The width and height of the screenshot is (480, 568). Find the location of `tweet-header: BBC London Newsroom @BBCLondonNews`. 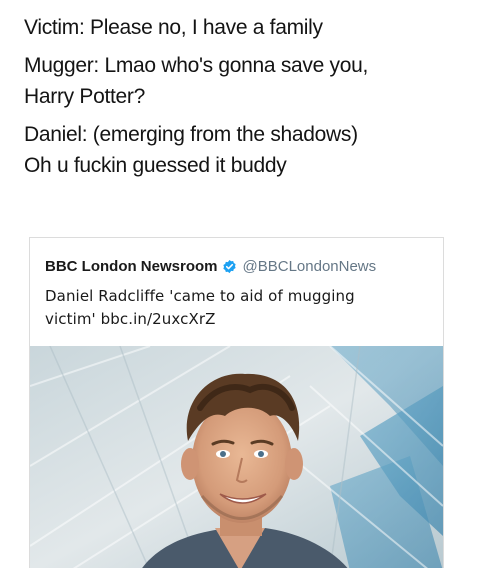

tweet-header: BBC London Newsroom @BBCLondonNews is located at coordinates (210, 266).